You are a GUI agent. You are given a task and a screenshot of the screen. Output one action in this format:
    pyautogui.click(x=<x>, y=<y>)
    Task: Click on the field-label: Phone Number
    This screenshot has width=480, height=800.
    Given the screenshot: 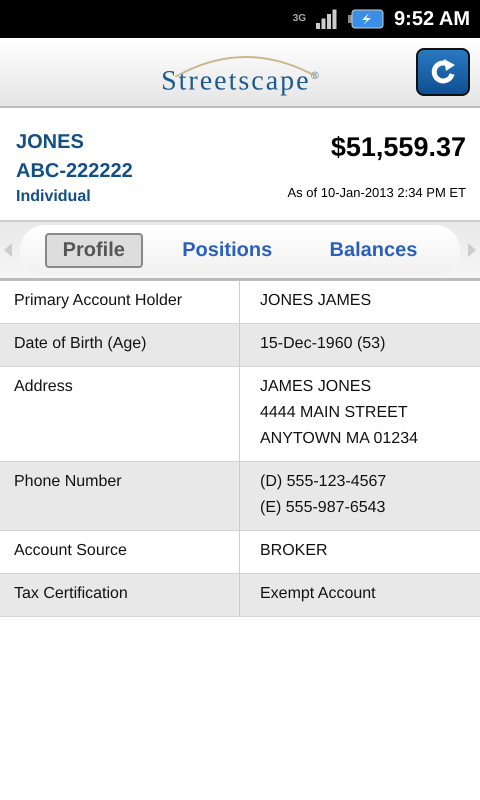 What is the action you would take?
    pyautogui.click(x=120, y=496)
    